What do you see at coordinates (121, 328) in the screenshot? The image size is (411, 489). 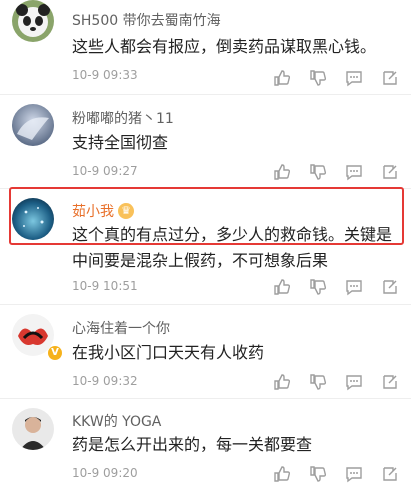 I see `username: 心海住着一个你` at bounding box center [121, 328].